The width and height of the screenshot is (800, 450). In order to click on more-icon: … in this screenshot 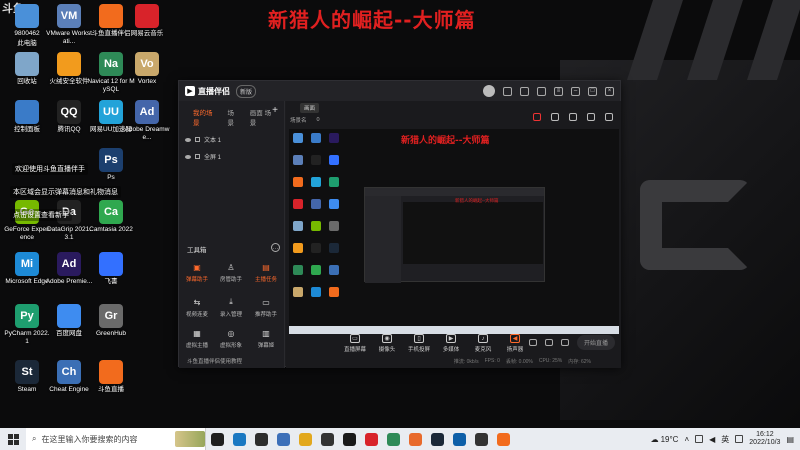, I will do `click(275, 247)`.